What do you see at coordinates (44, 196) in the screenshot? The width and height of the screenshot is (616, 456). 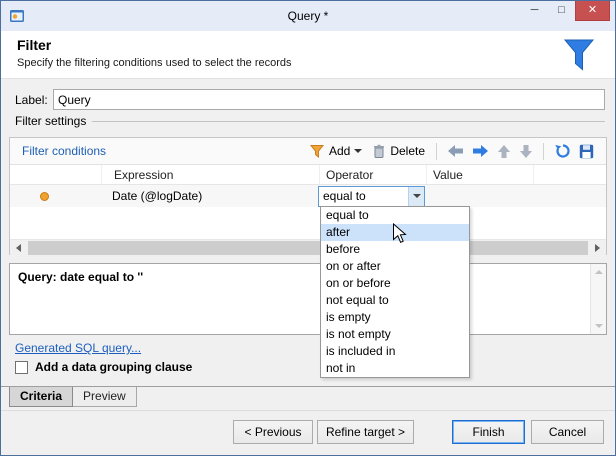 I see `condition-bullet-icon` at bounding box center [44, 196].